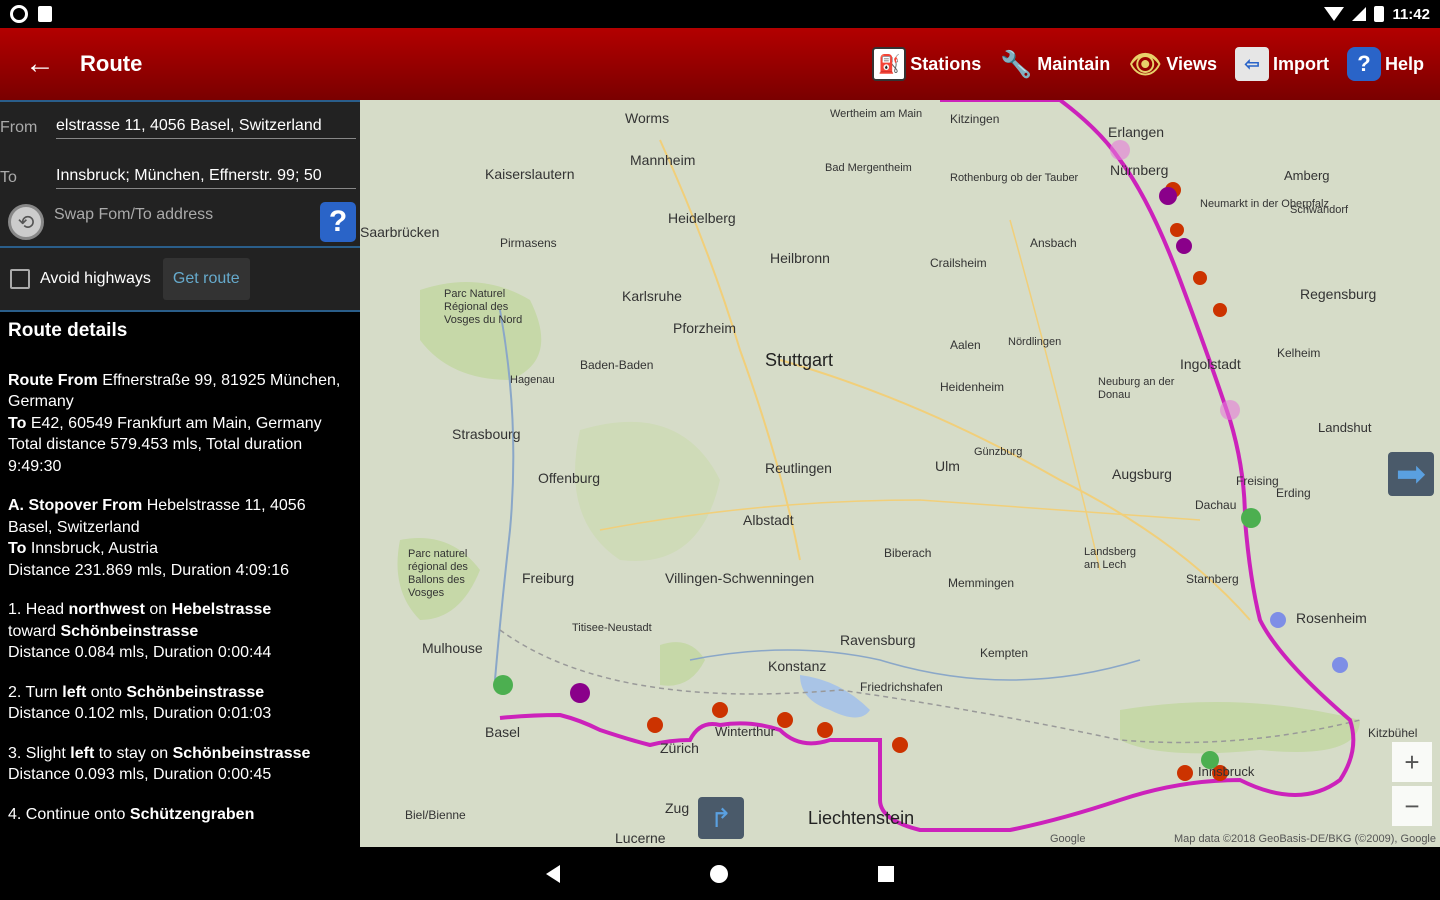 This screenshot has width=1440, height=900. I want to click on map-label: Ulm, so click(947, 466).